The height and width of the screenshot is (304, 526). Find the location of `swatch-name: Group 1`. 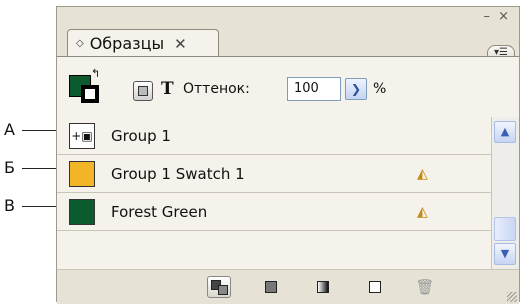

swatch-name: Group 1 is located at coordinates (141, 135).